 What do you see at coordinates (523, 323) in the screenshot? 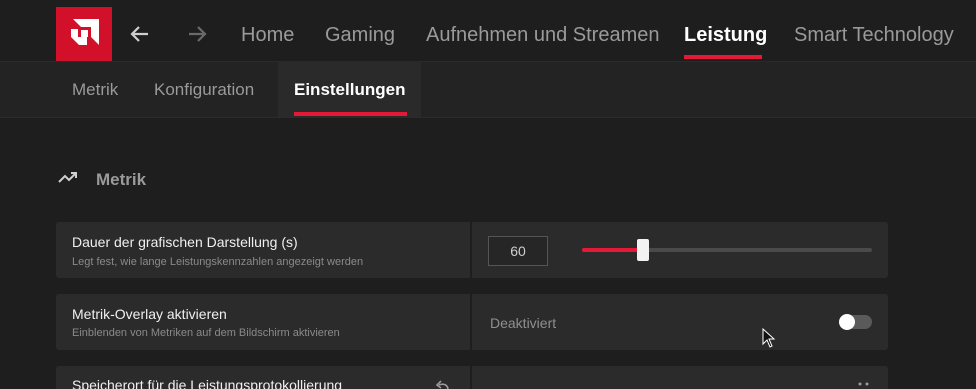
I see `overlay-state-text: Deaktiviert` at bounding box center [523, 323].